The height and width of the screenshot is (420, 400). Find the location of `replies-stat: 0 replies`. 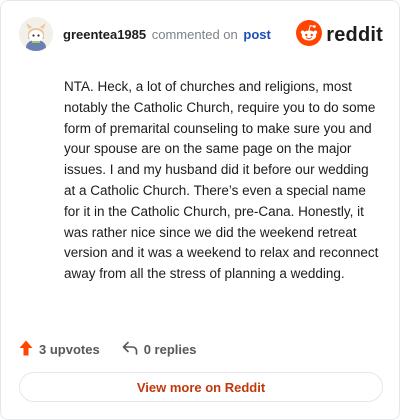

replies-stat: 0 replies is located at coordinates (159, 349).